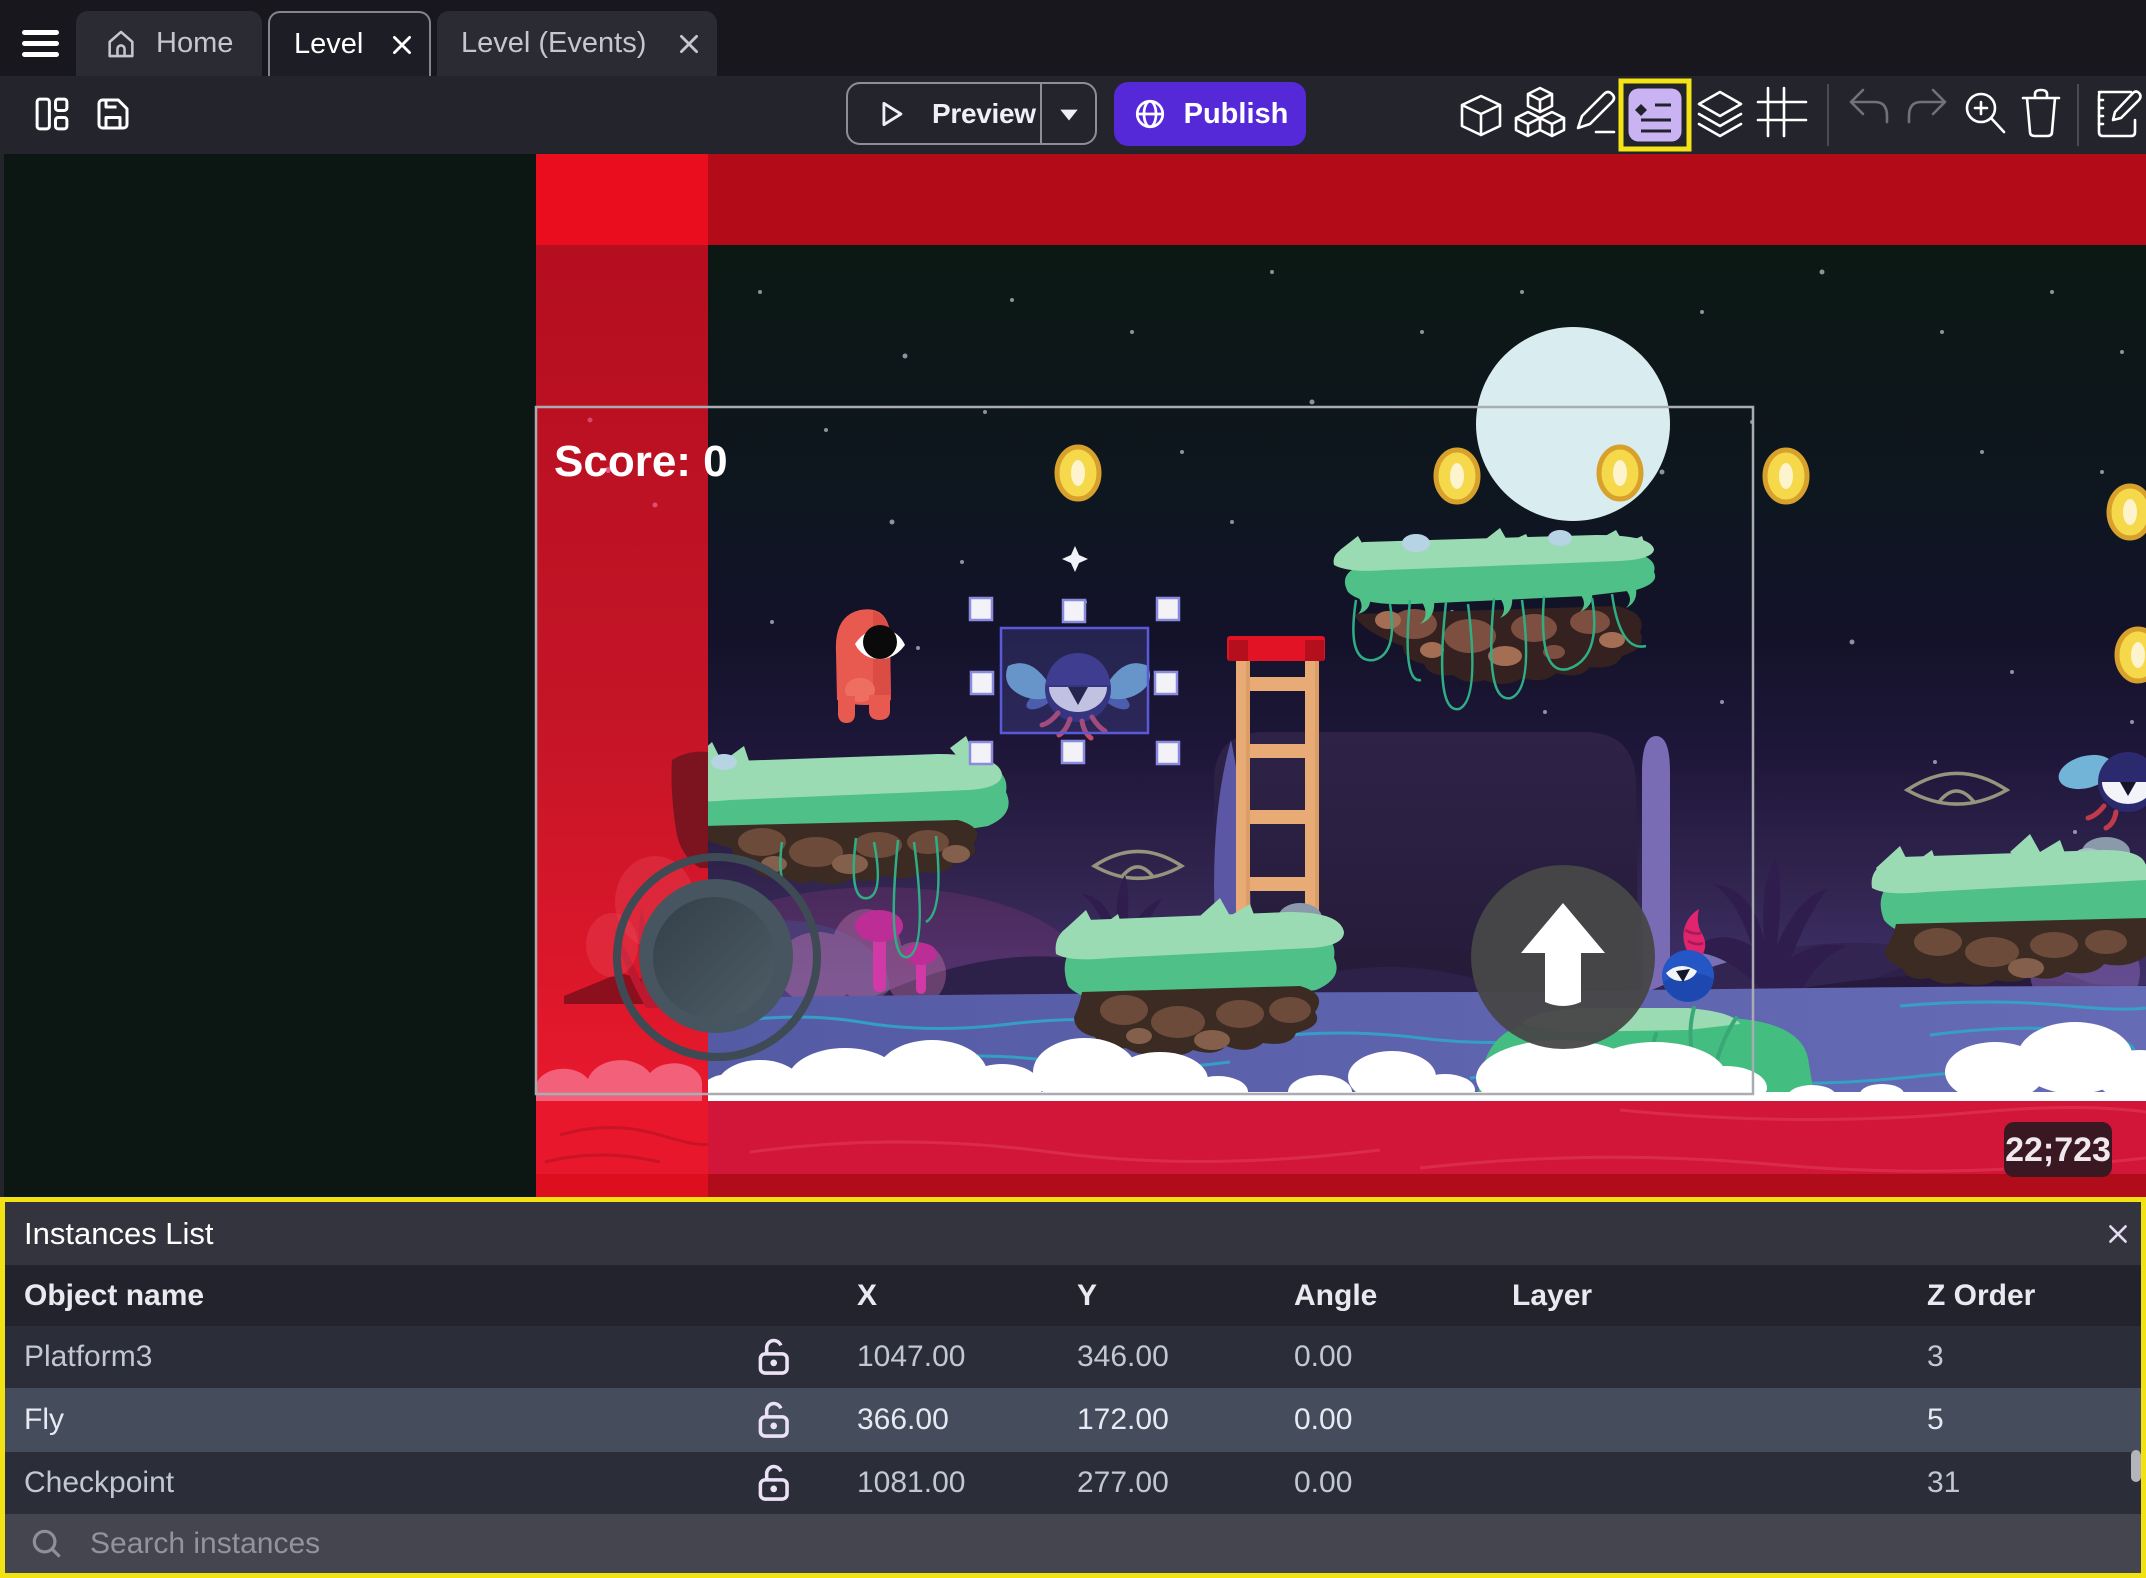  Describe the element at coordinates (2058, 1150) in the screenshot. I see `svg-text: 22;723` at that location.